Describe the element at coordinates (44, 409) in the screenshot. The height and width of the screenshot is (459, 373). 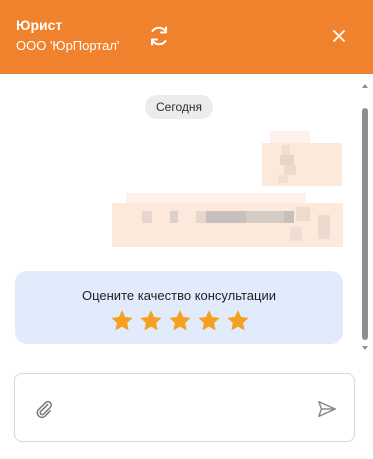
I see `paperclip-icon` at that location.